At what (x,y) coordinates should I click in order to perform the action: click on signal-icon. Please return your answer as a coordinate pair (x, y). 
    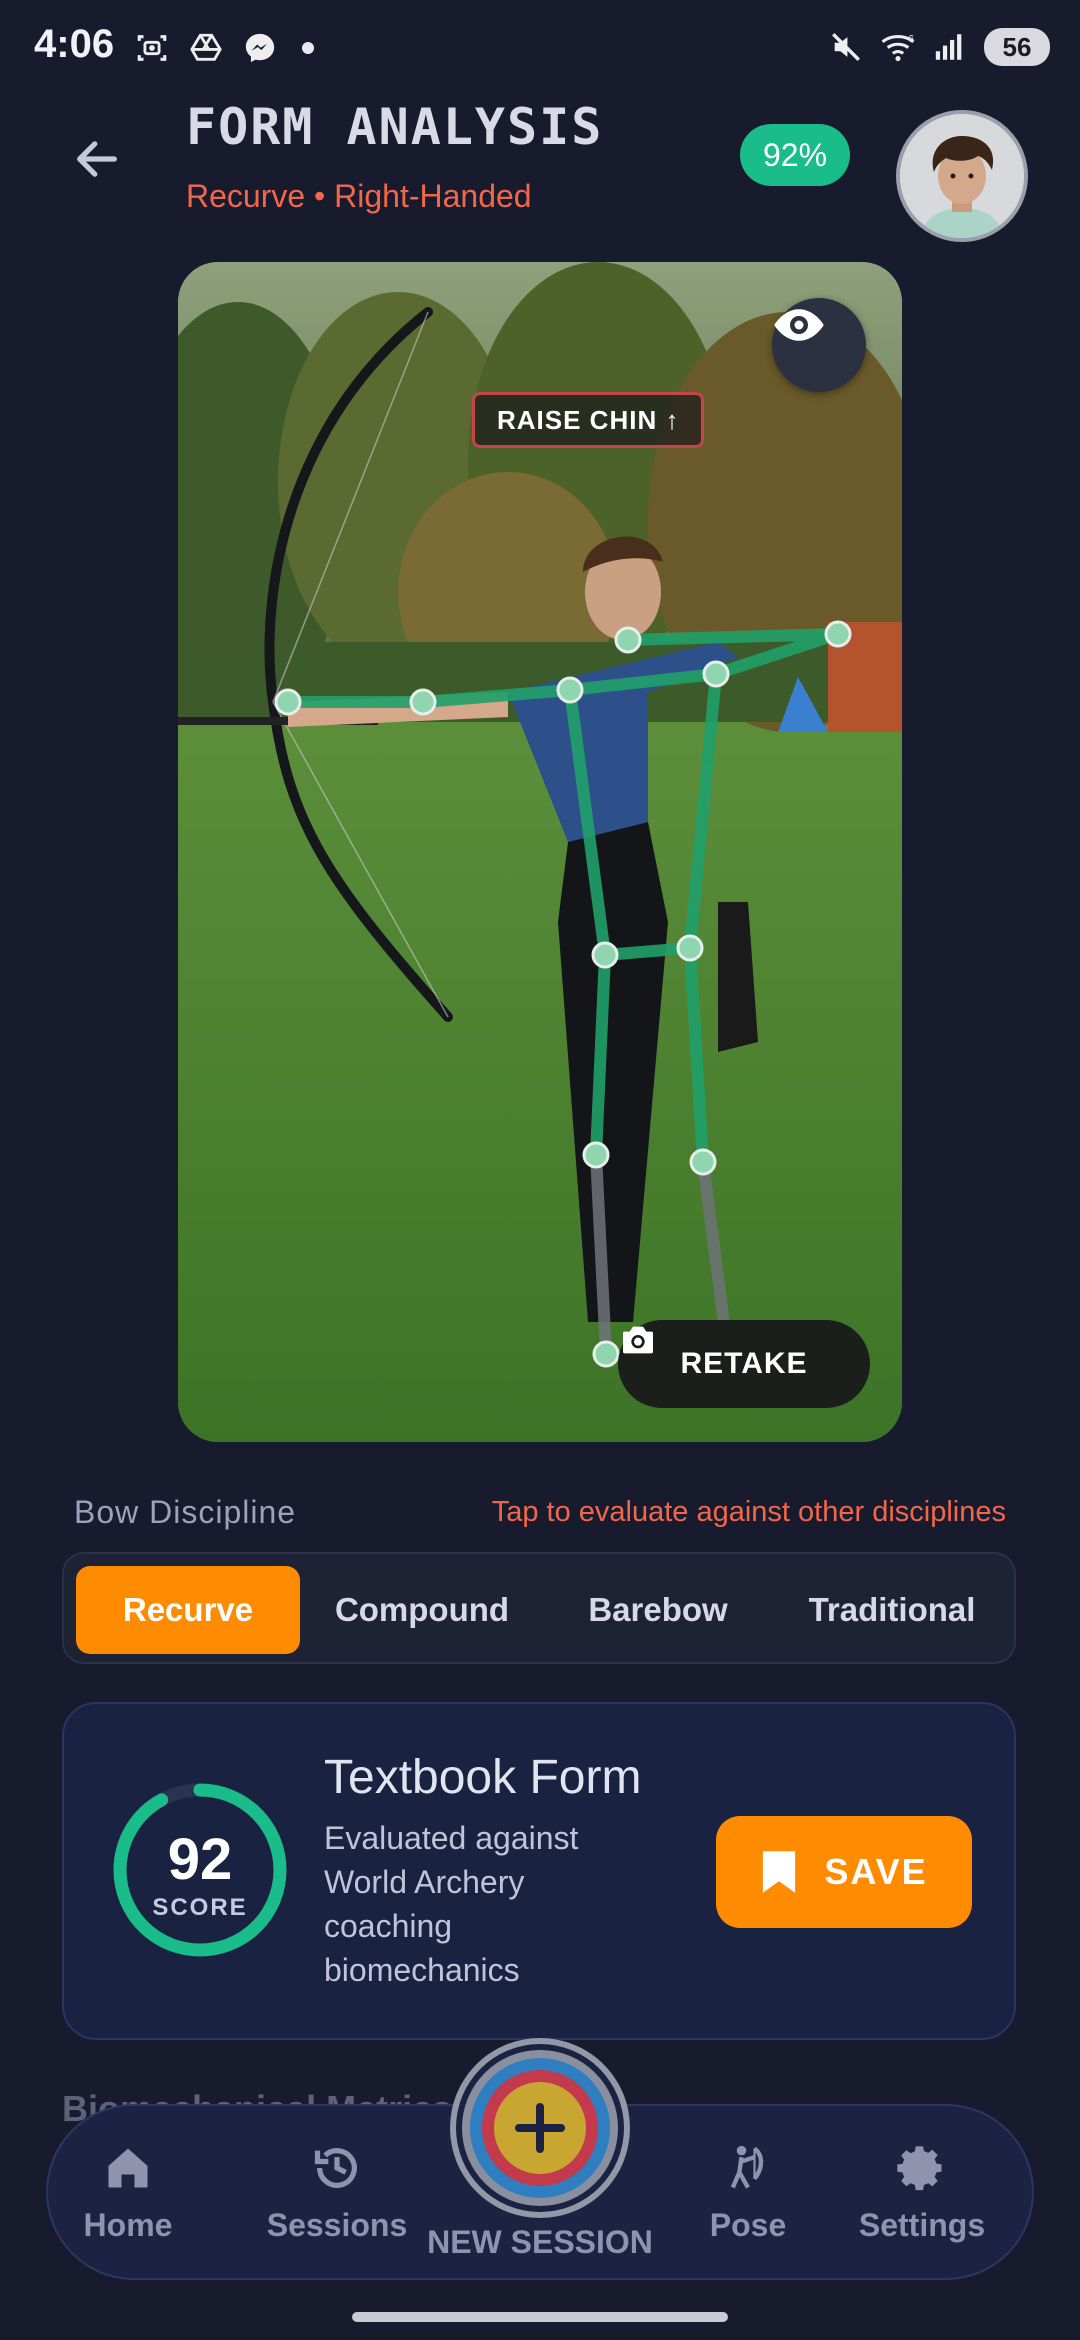
    Looking at the image, I should click on (950, 47).